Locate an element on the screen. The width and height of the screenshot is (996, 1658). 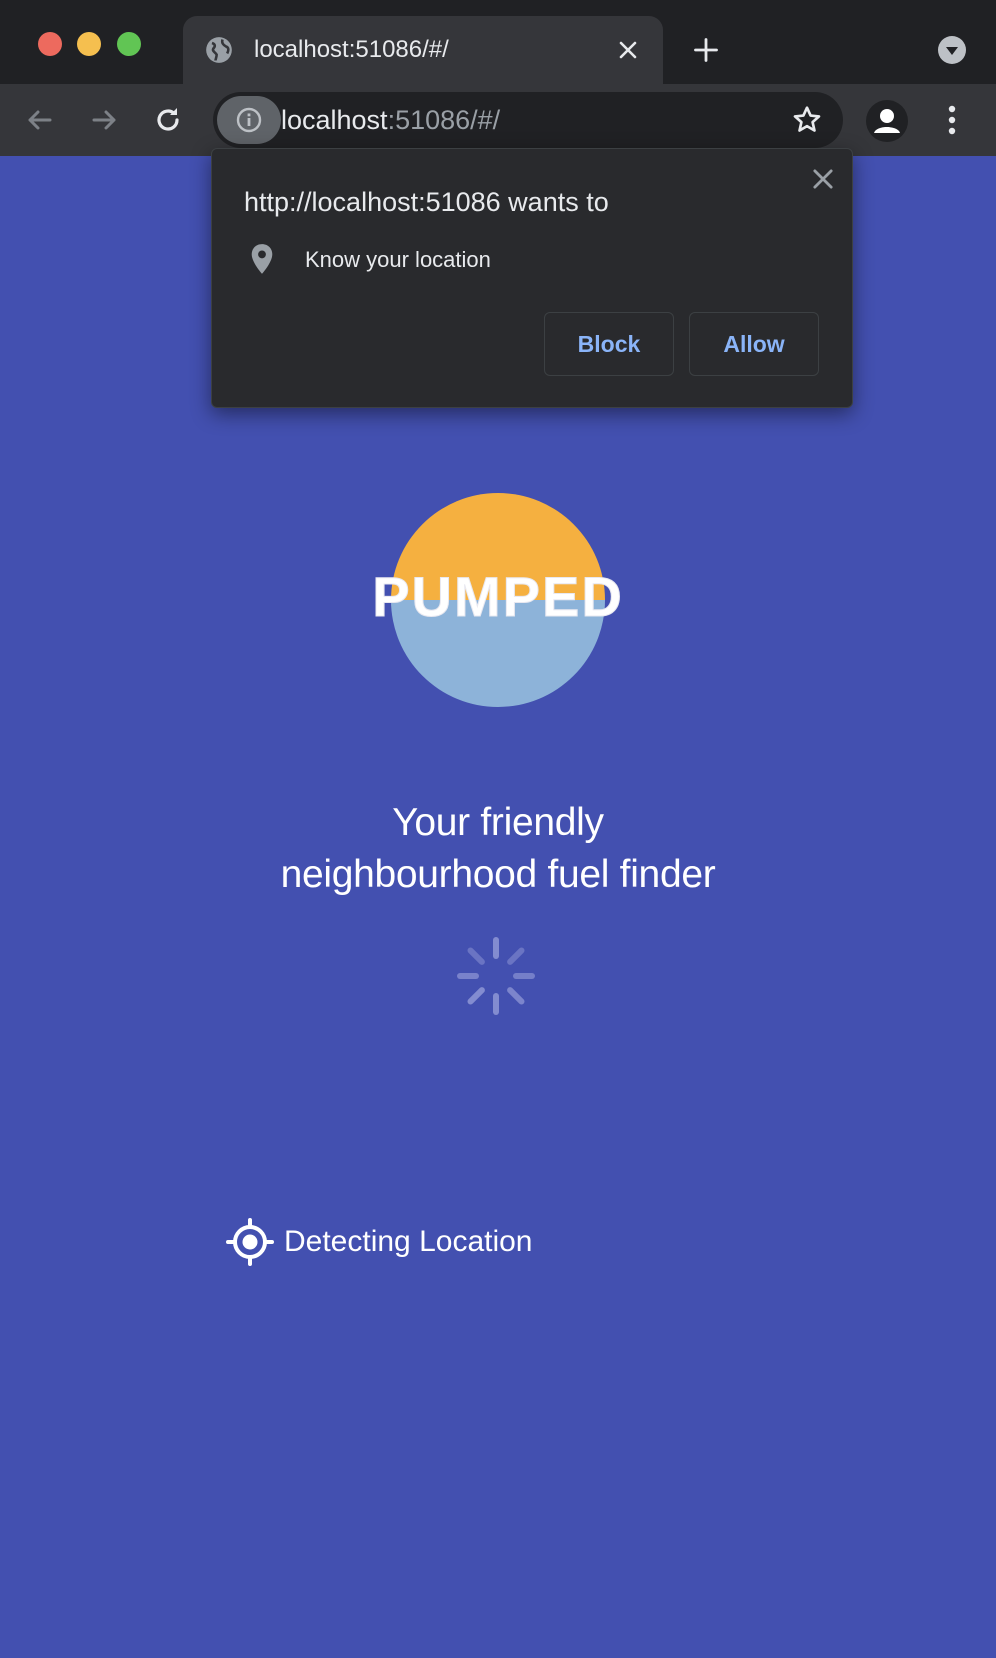
tab-strip: localhost:51086/#/ is located at coordinates (498, 42).